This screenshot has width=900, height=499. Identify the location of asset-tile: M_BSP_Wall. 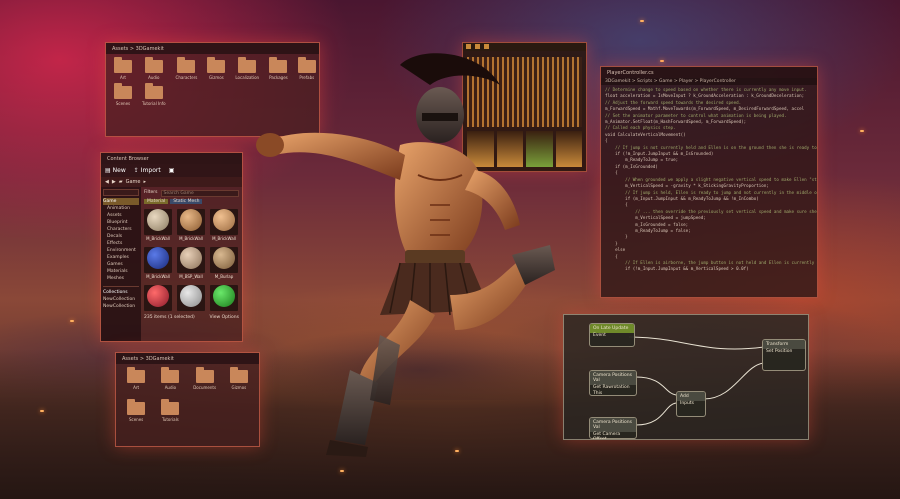
(191, 262).